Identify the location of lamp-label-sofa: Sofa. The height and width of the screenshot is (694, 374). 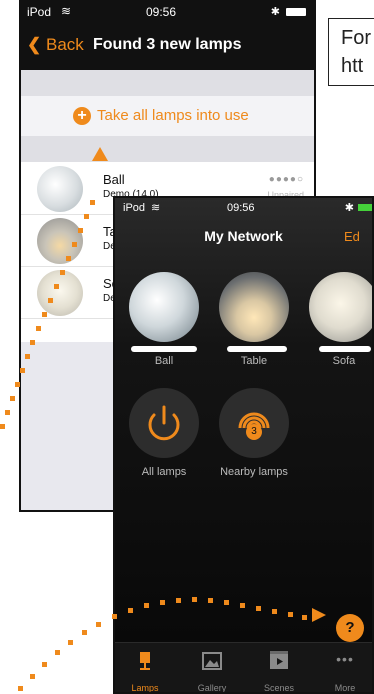
(344, 361).